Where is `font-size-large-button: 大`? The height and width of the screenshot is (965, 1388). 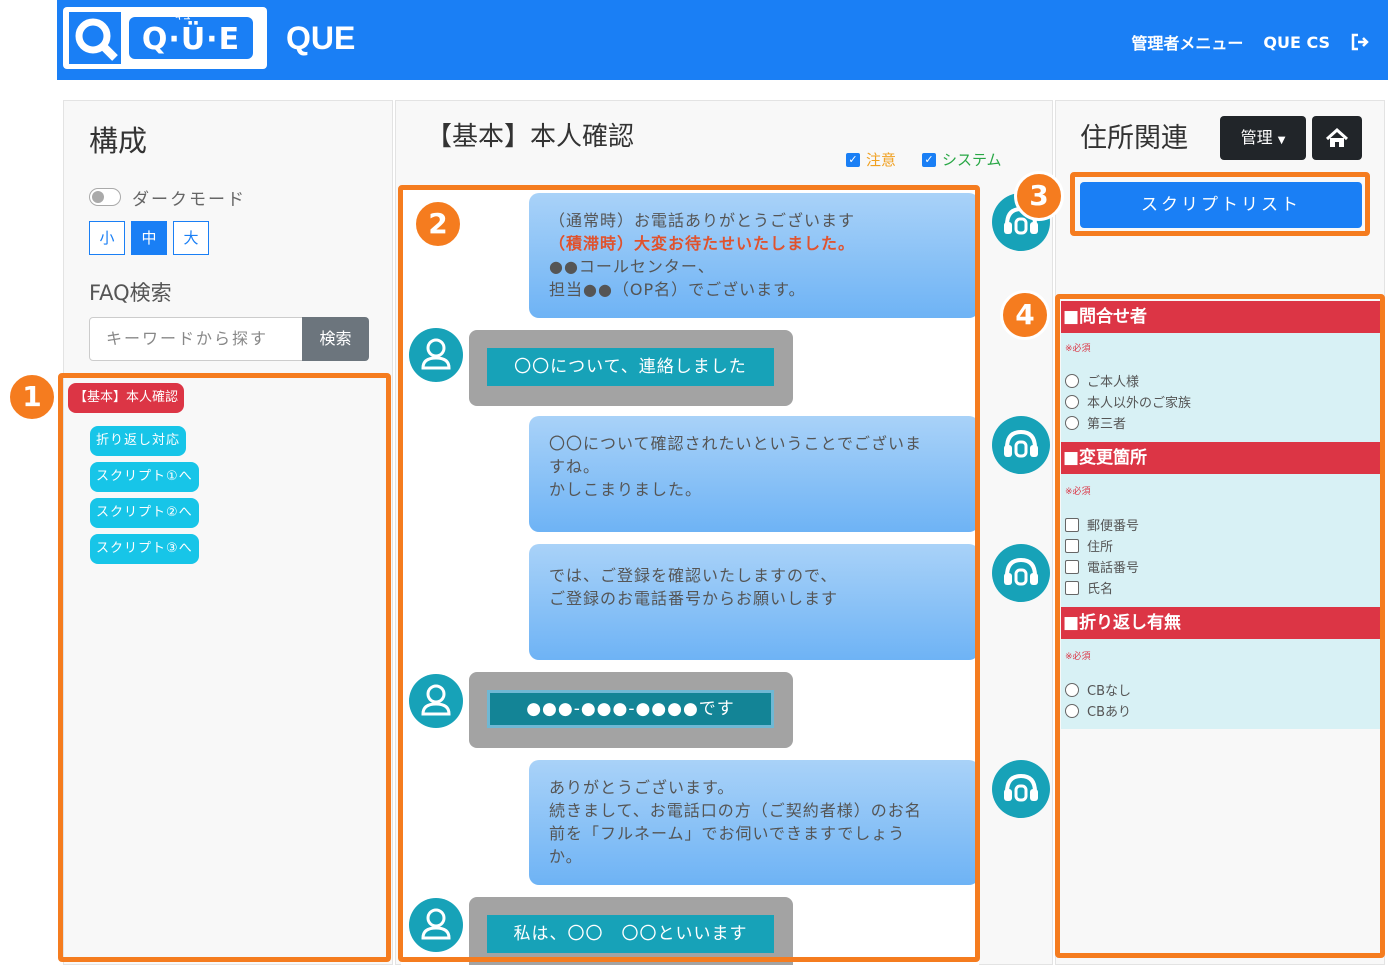
font-size-large-button: 大 is located at coordinates (191, 238).